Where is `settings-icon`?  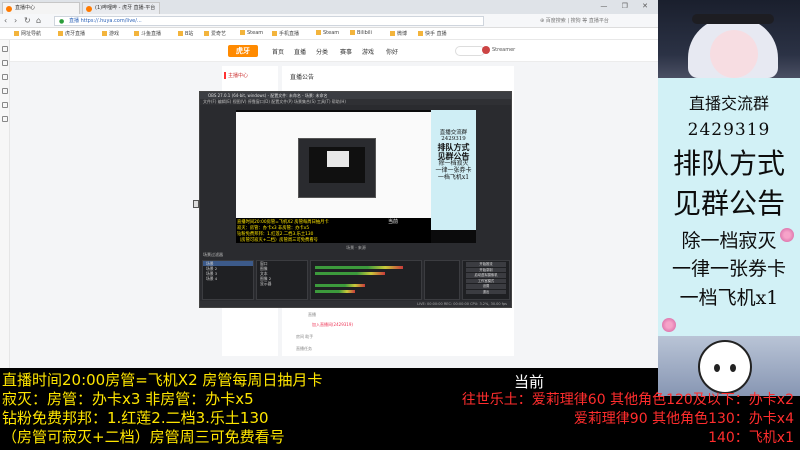 settings-icon is located at coordinates (5, 119).